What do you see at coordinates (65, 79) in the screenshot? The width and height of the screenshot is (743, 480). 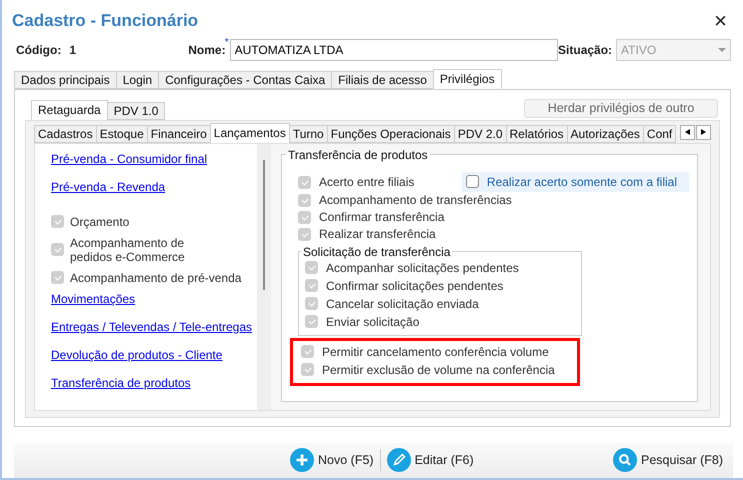 I see `tab: Dados principais` at bounding box center [65, 79].